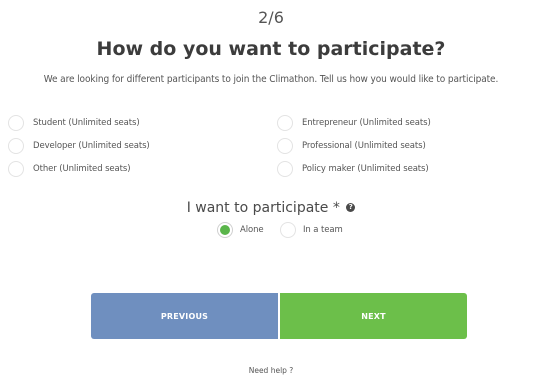  I want to click on need-help-link: Need help ?, so click(271, 370).